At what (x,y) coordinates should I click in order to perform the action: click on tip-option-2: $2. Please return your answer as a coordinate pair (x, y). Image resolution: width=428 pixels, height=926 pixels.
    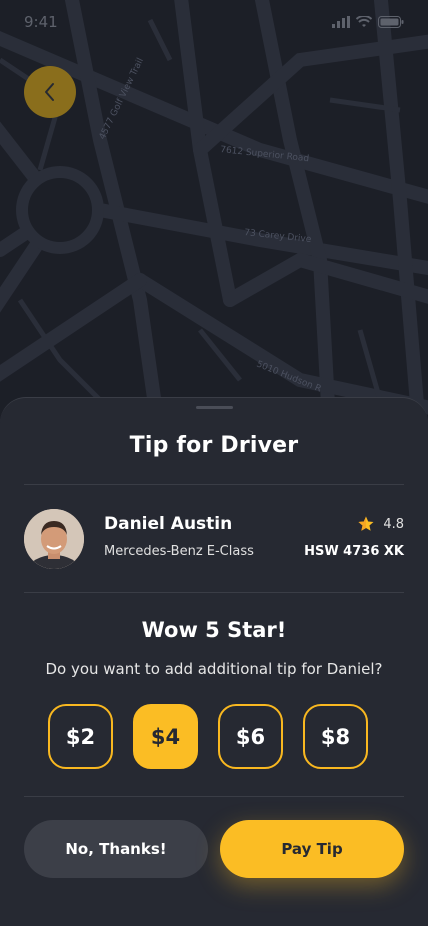
    Looking at the image, I should click on (80, 736).